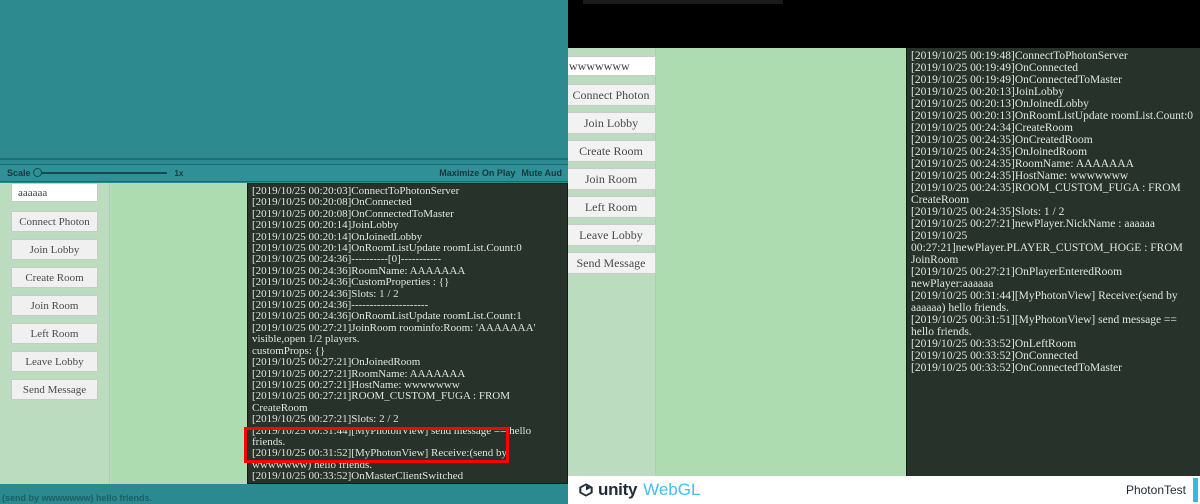  Describe the element at coordinates (99, 172) in the screenshot. I see `scale-slider` at that location.